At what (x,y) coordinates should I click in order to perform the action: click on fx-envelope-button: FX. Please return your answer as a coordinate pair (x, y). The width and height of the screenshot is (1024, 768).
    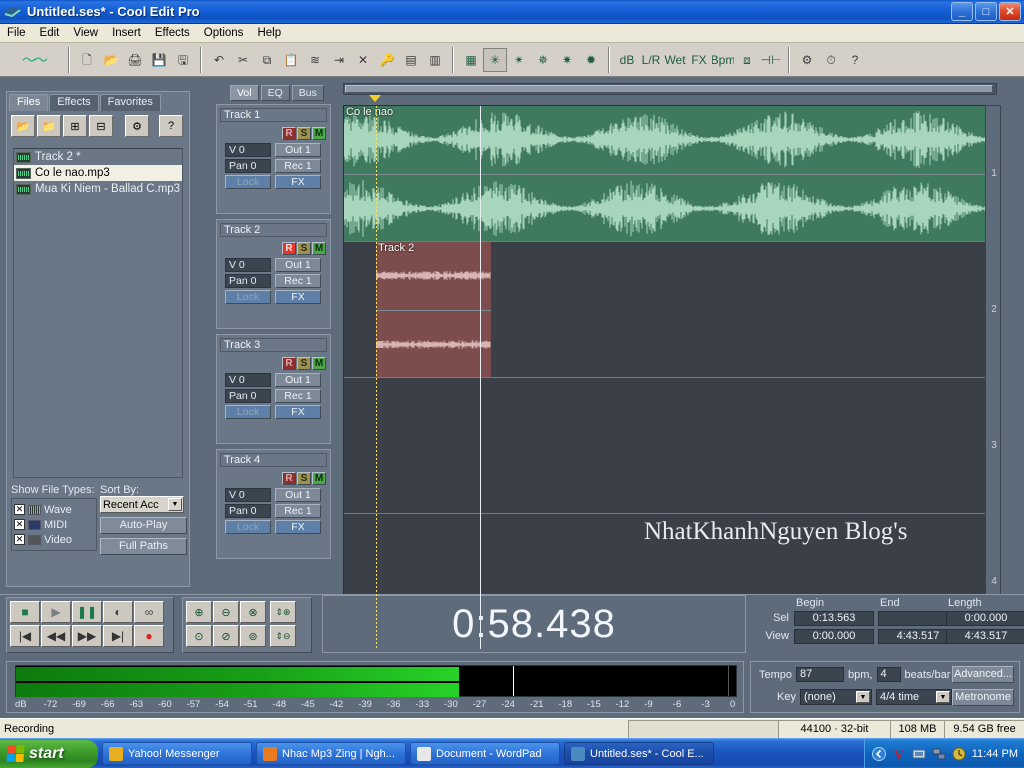
    Looking at the image, I should click on (699, 59).